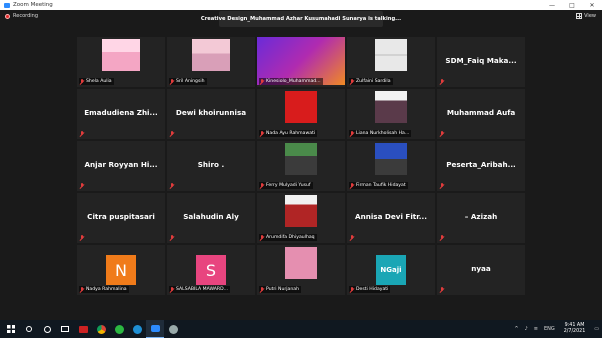  Describe the element at coordinates (104, 289) in the screenshot. I see `participant-label: Nadya Rahmalina` at that location.